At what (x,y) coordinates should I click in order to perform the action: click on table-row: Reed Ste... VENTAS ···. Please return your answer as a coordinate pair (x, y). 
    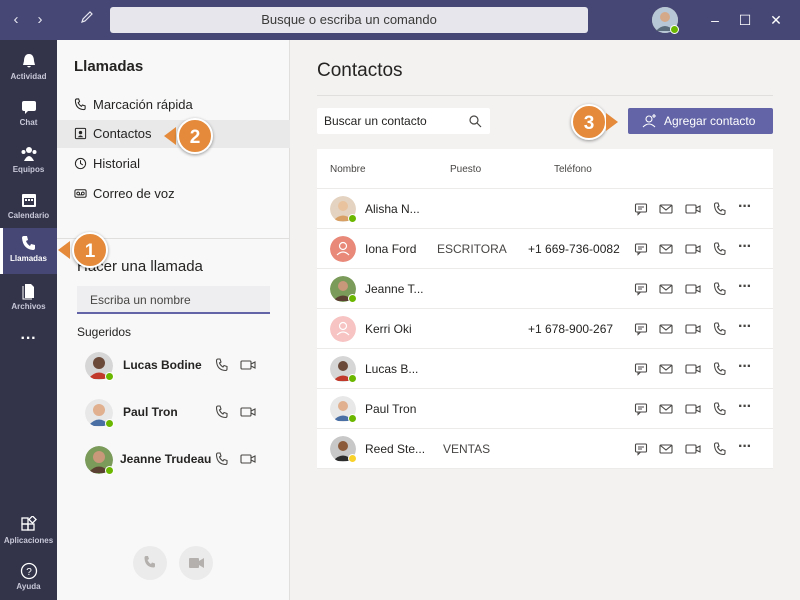
    Looking at the image, I should click on (545, 449).